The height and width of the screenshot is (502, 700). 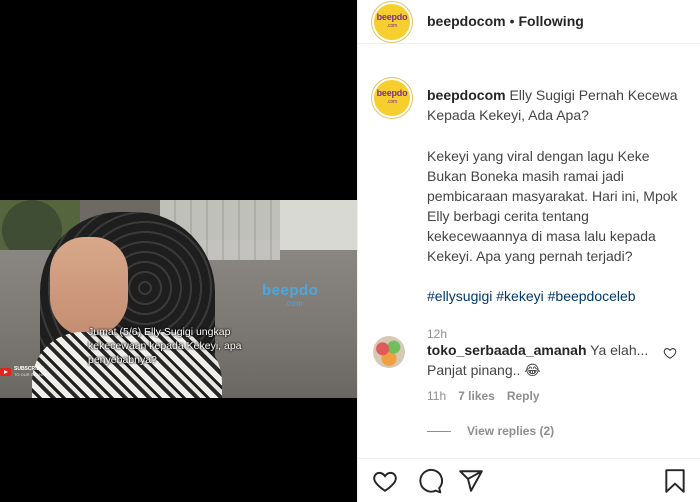 I want to click on video-subject, so click(x=122, y=305).